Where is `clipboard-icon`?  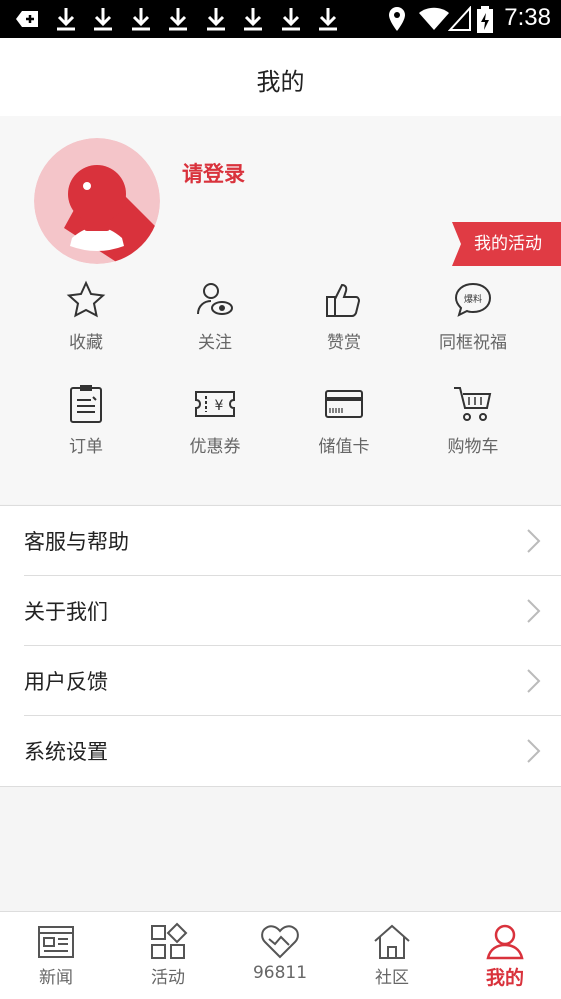 clipboard-icon is located at coordinates (86, 404).